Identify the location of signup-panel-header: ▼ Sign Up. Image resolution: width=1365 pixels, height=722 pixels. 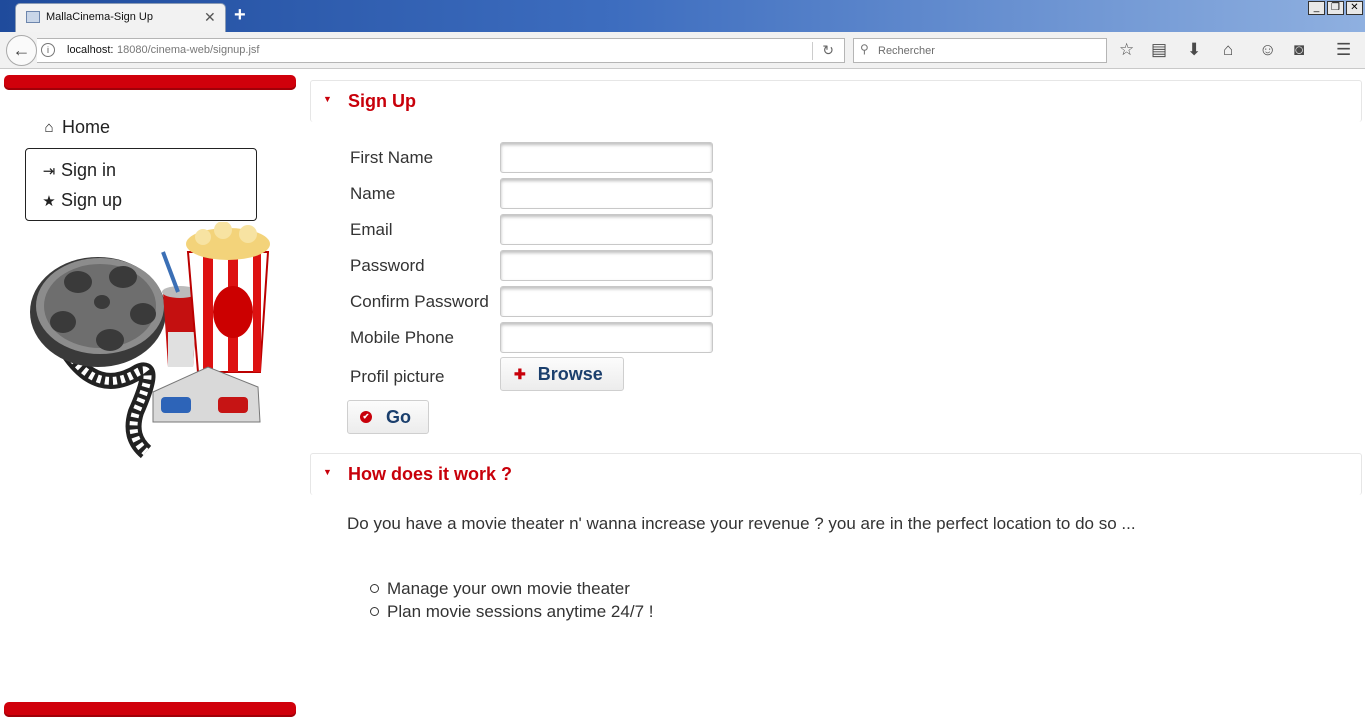
(836, 101).